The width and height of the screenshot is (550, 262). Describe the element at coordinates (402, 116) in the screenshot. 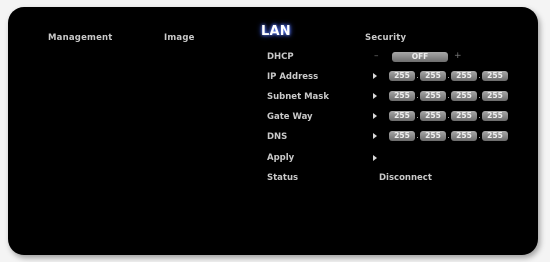

I see `gateway-octet-1: 255` at that location.